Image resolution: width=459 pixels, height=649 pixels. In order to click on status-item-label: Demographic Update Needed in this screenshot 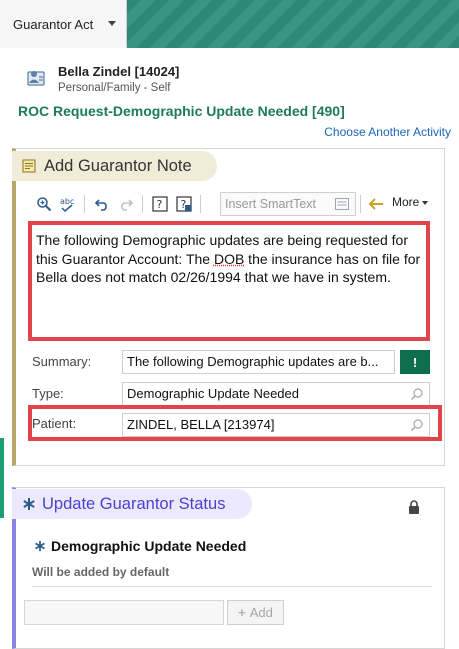, I will do `click(149, 546)`.